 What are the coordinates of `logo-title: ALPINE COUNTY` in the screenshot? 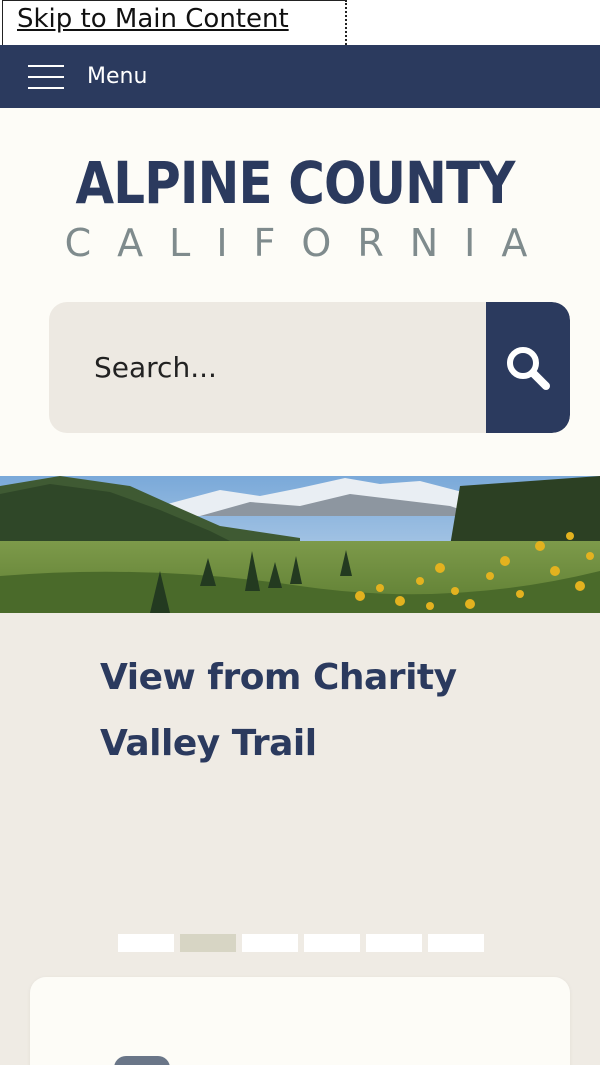 It's located at (295, 183).